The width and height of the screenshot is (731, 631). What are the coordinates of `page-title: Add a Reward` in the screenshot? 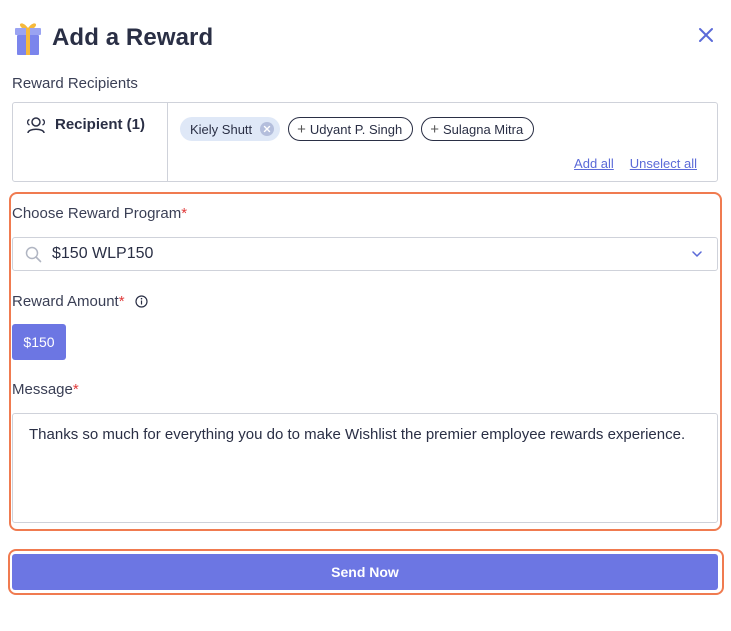 It's located at (133, 37).